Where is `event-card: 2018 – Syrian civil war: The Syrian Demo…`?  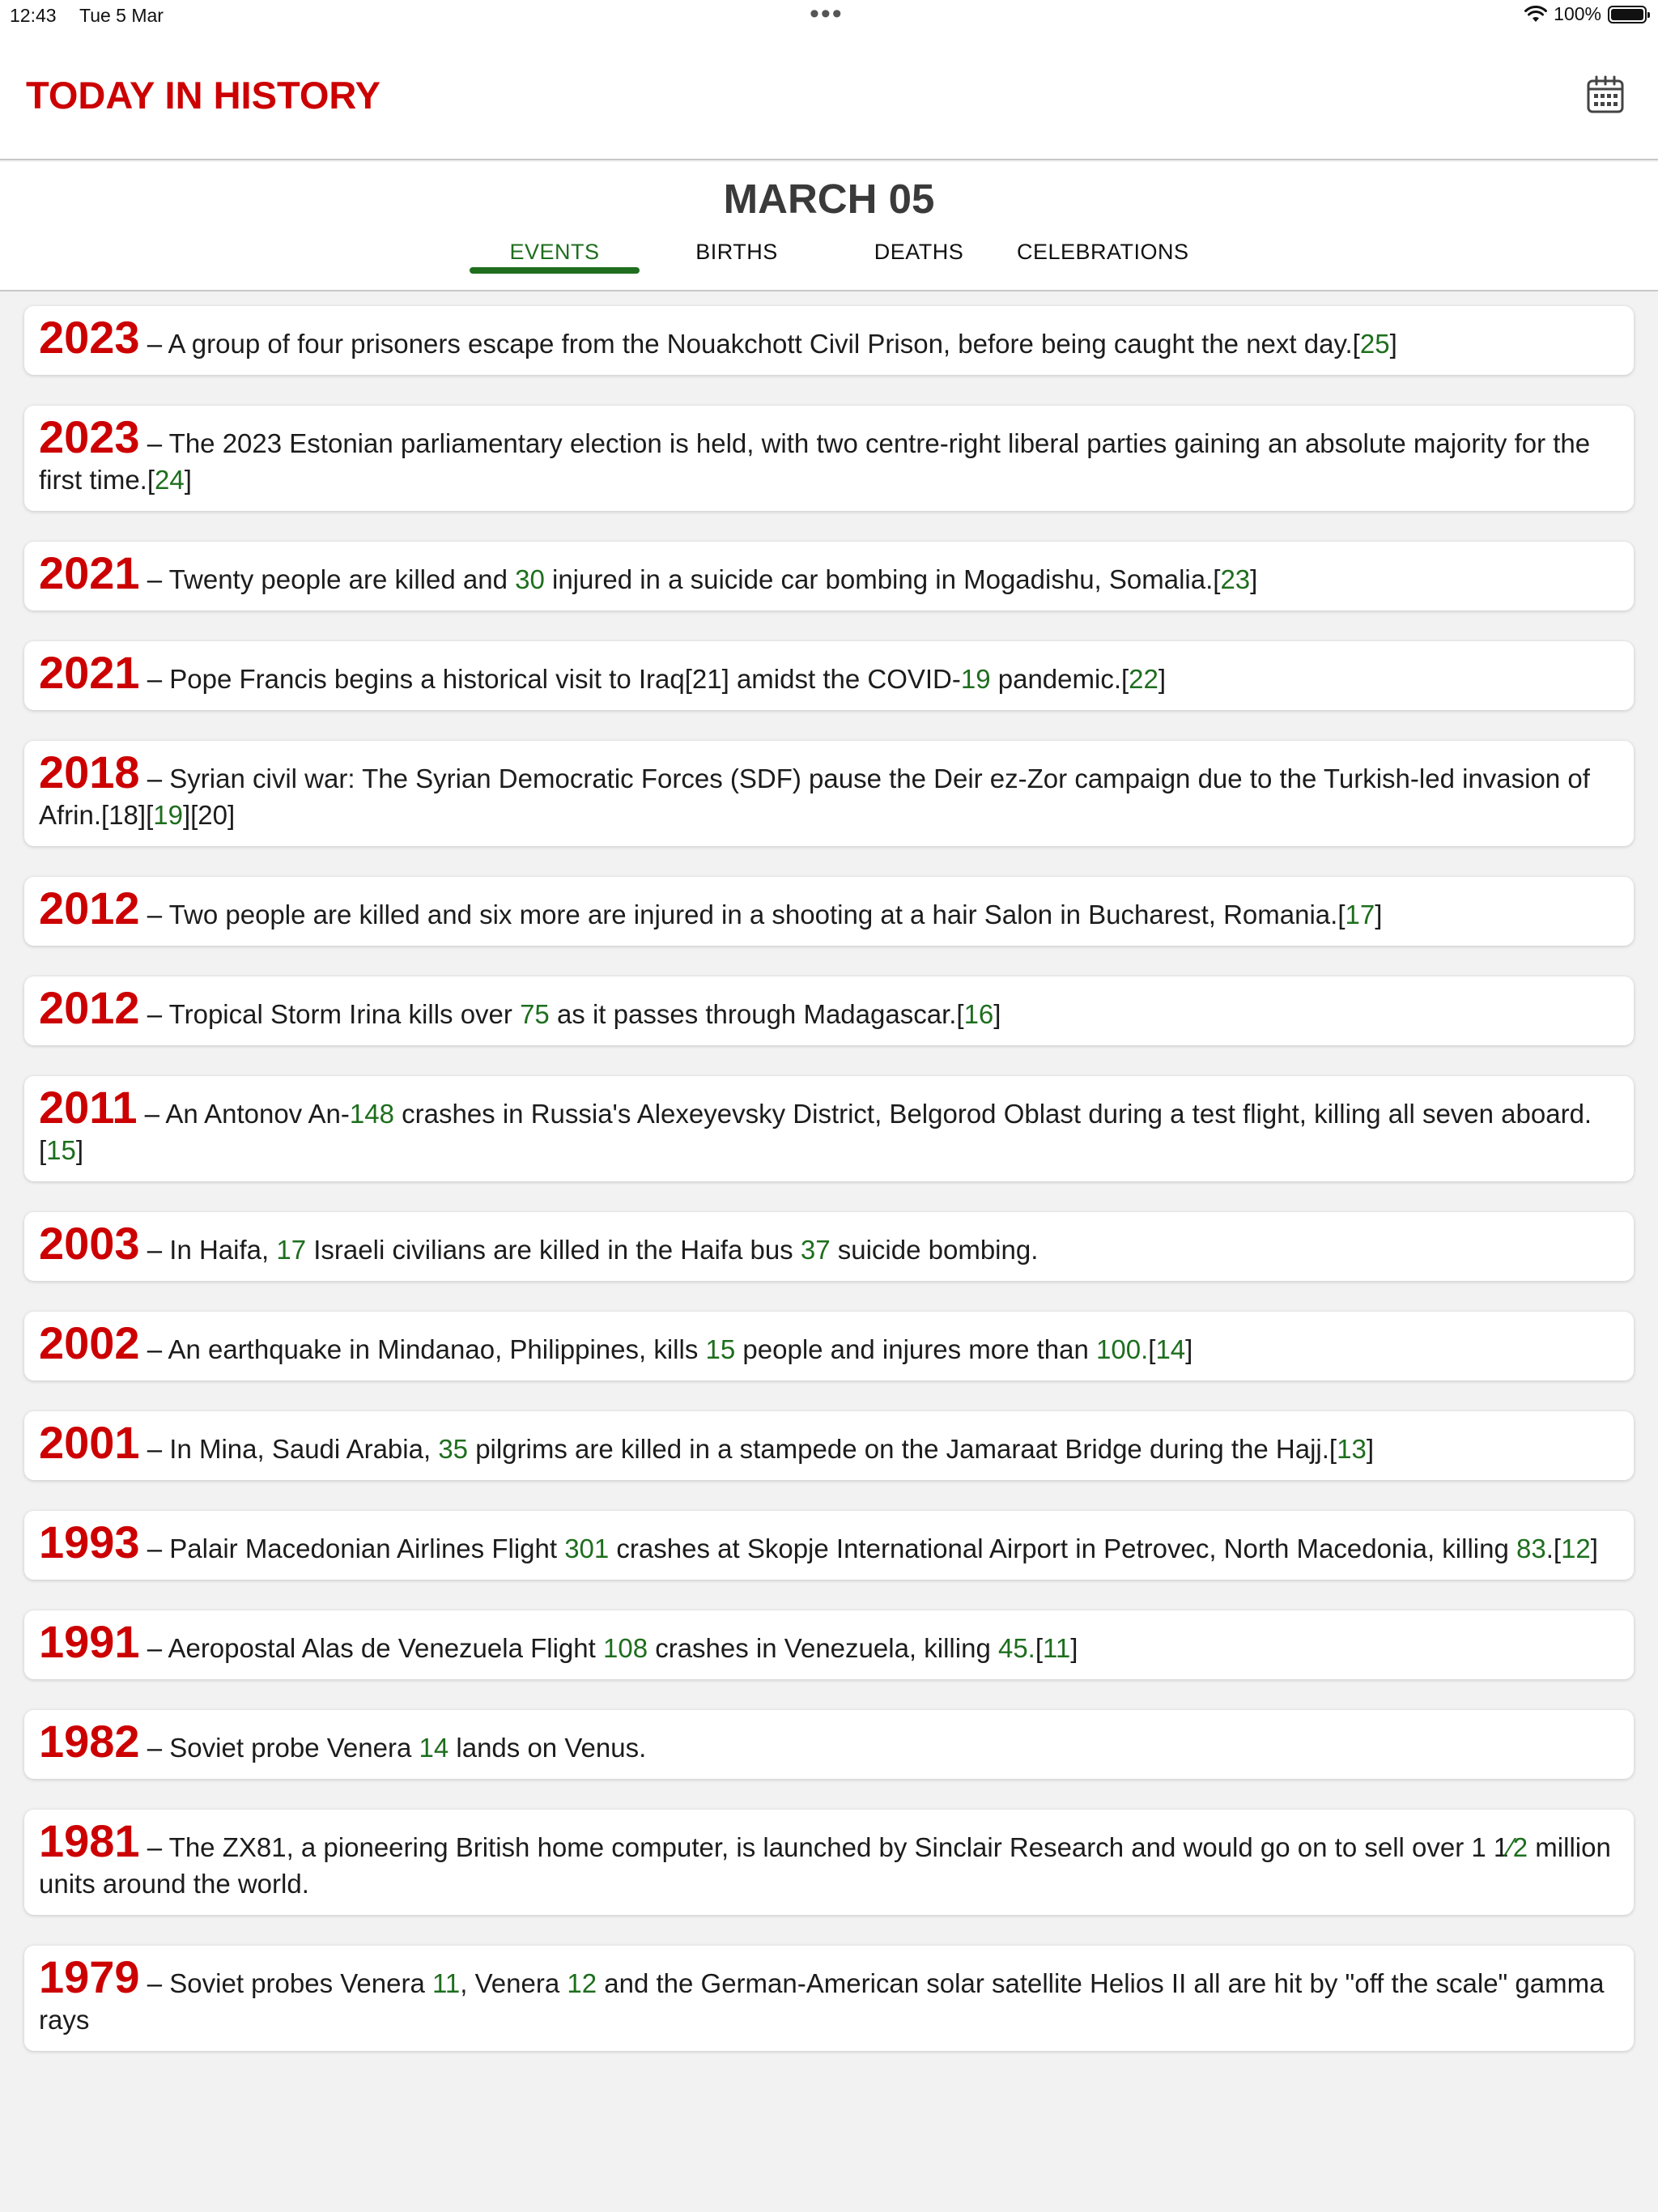 event-card: 2018 – Syrian civil war: The Syrian Demo… is located at coordinates (829, 794).